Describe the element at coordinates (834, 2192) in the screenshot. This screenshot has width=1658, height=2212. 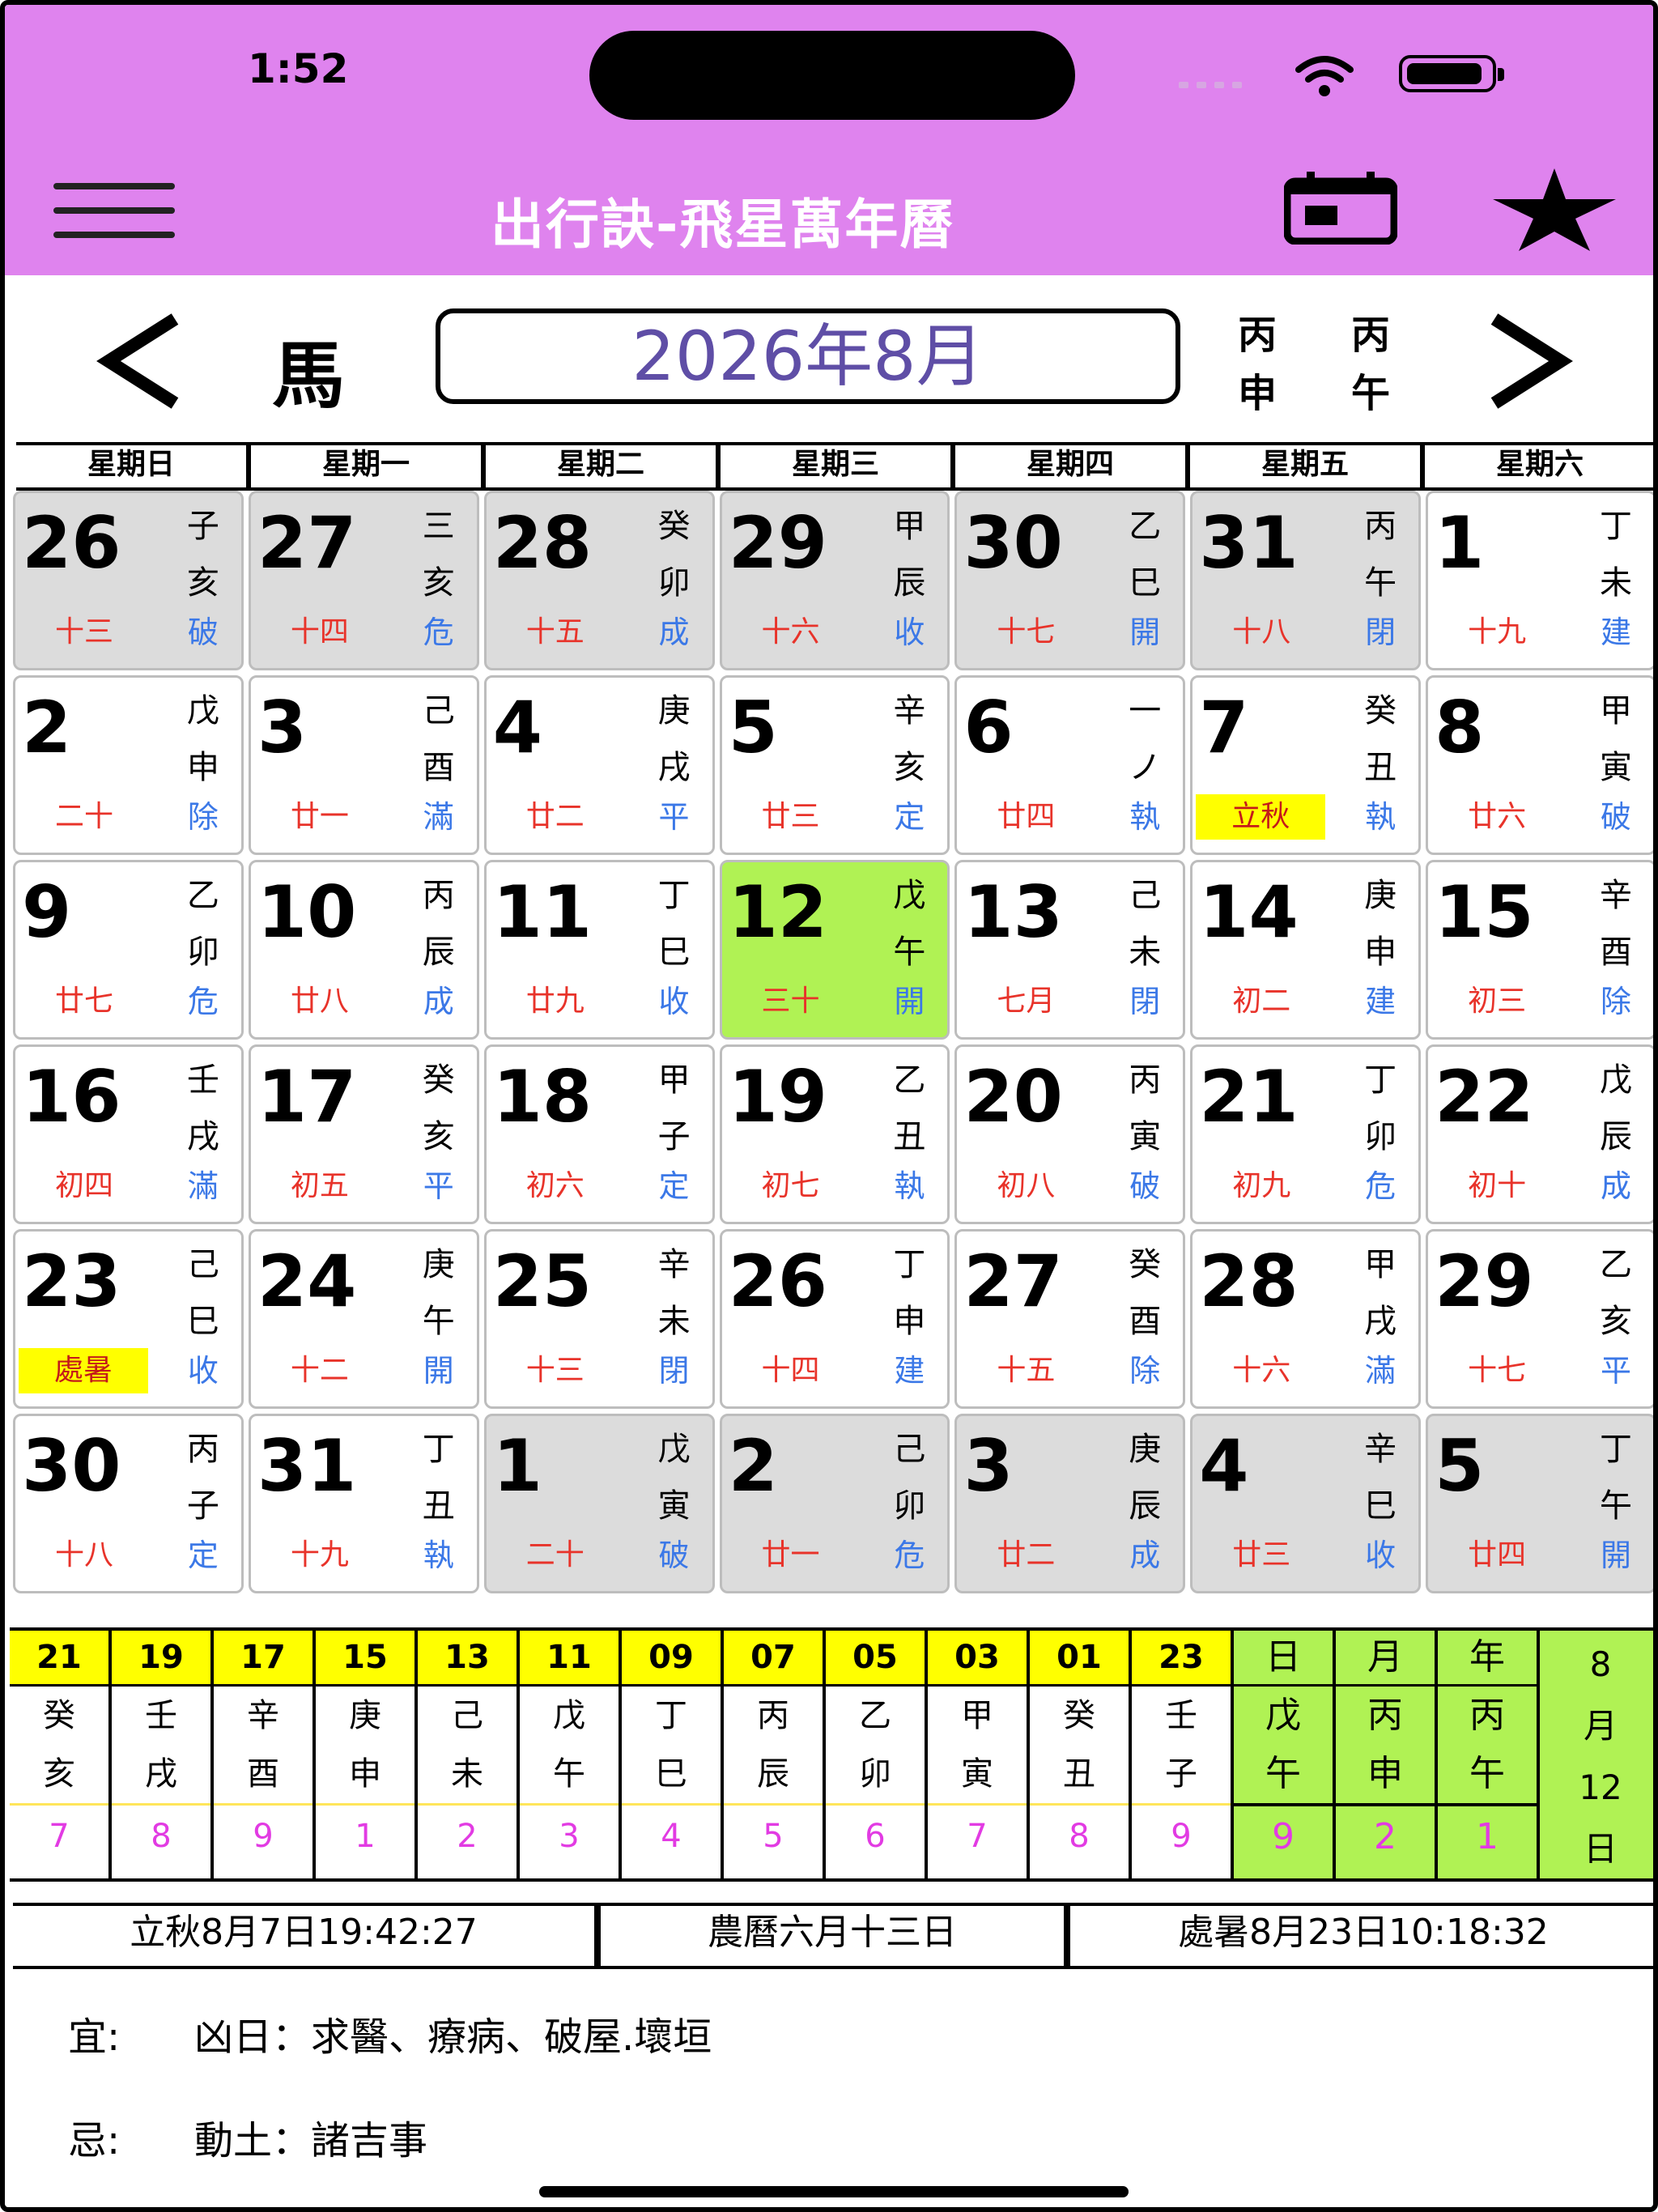
I see `home-indicator` at that location.